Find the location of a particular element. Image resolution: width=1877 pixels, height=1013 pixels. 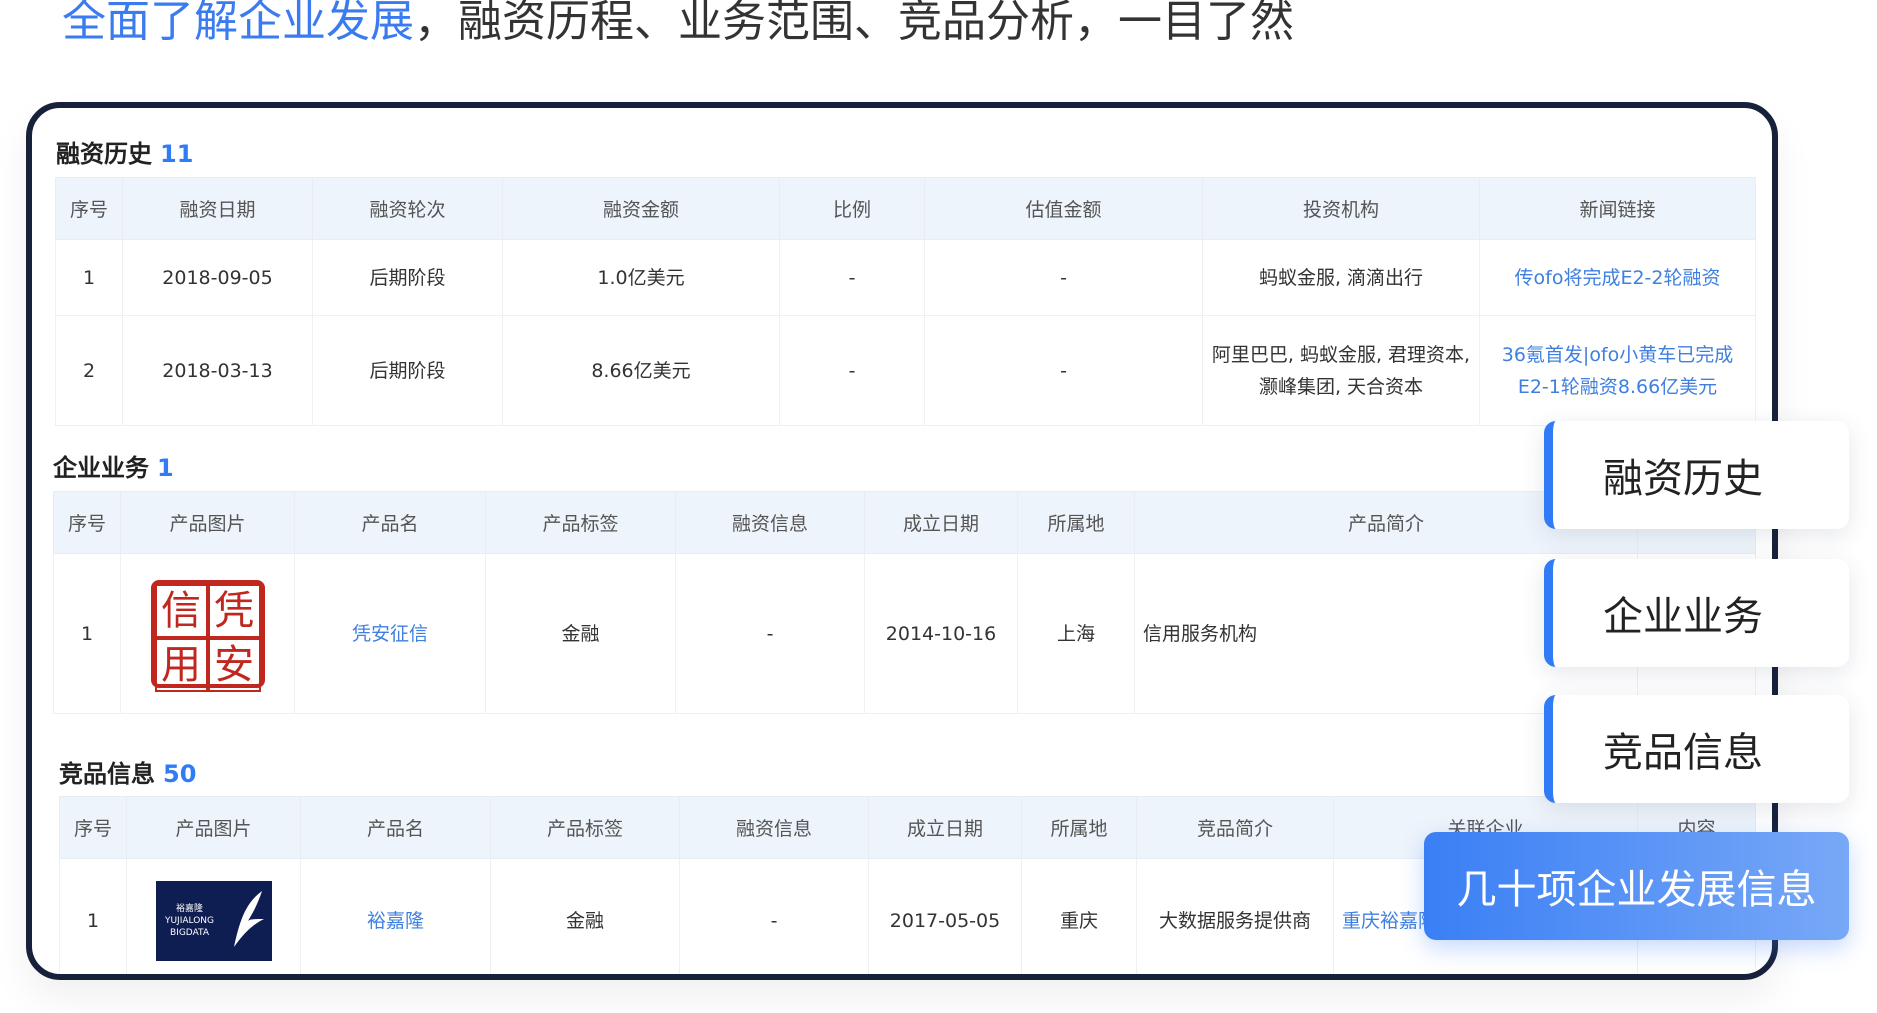

table-cell: 2018-09-05 is located at coordinates (217, 277).